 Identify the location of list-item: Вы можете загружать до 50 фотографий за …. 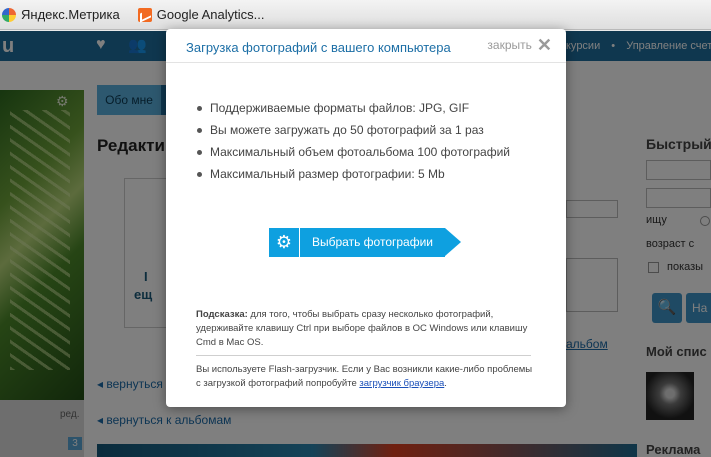
(352, 130).